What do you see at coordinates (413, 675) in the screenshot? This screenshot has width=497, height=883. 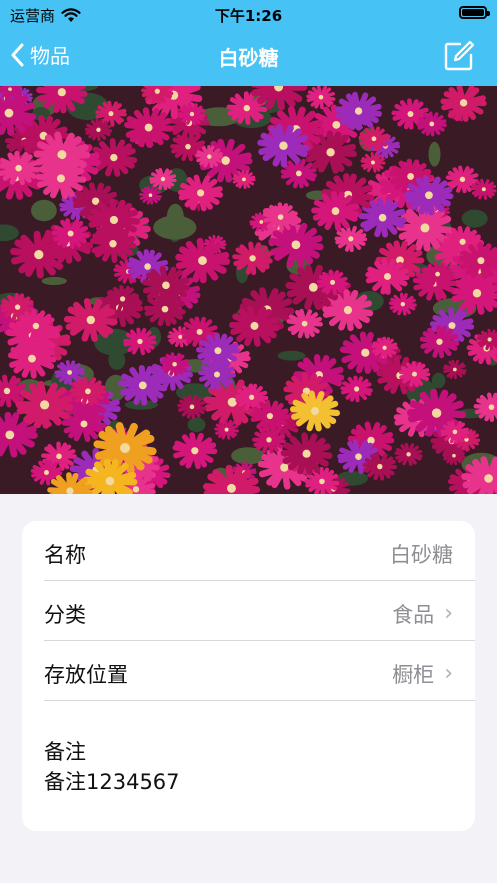 I see `location-value-text: 橱柜` at bounding box center [413, 675].